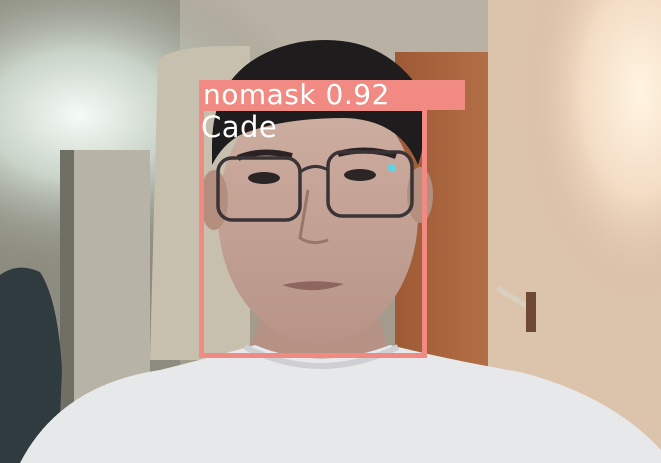 Image resolution: width=661 pixels, height=463 pixels. Describe the element at coordinates (110, 280) in the screenshot. I see `doorway` at that location.